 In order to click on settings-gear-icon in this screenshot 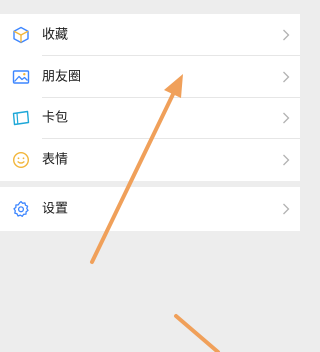, I will do `click(21, 209)`.